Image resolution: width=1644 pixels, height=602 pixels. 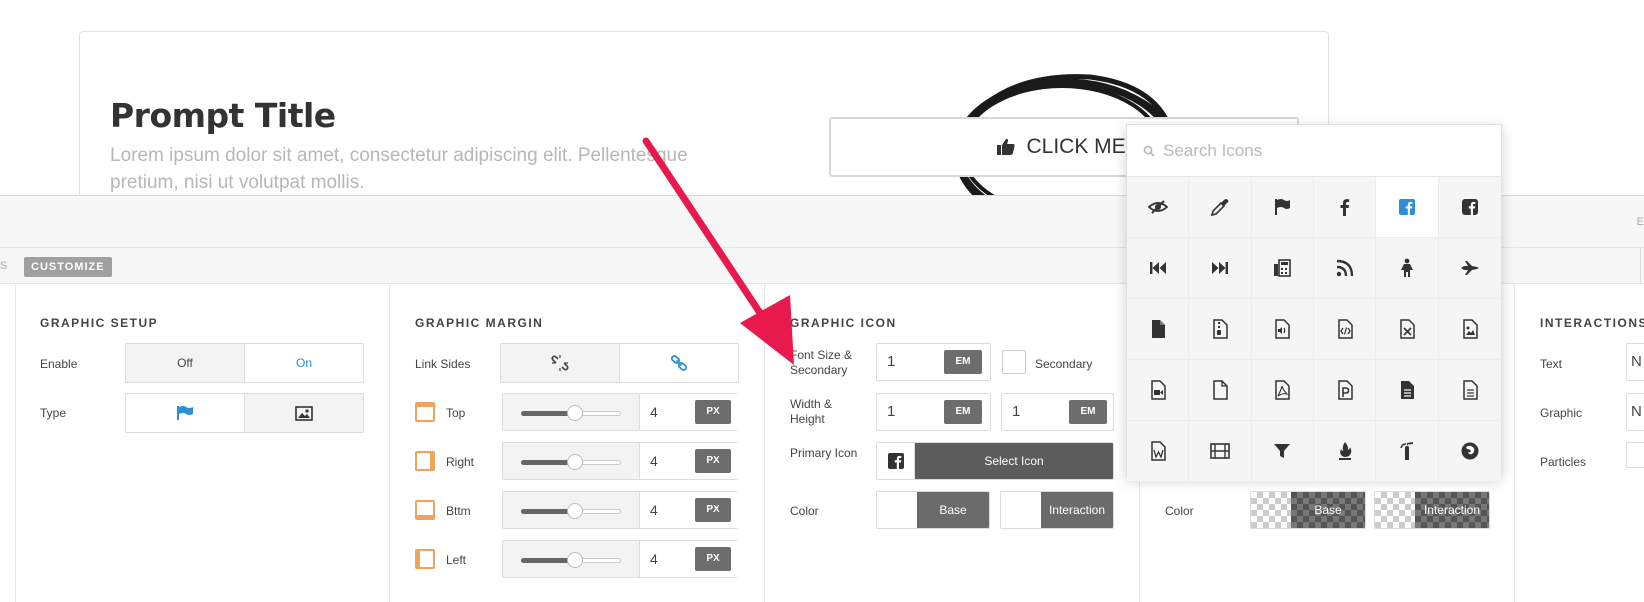 I want to click on file-audio-icon, so click(x=1282, y=329).